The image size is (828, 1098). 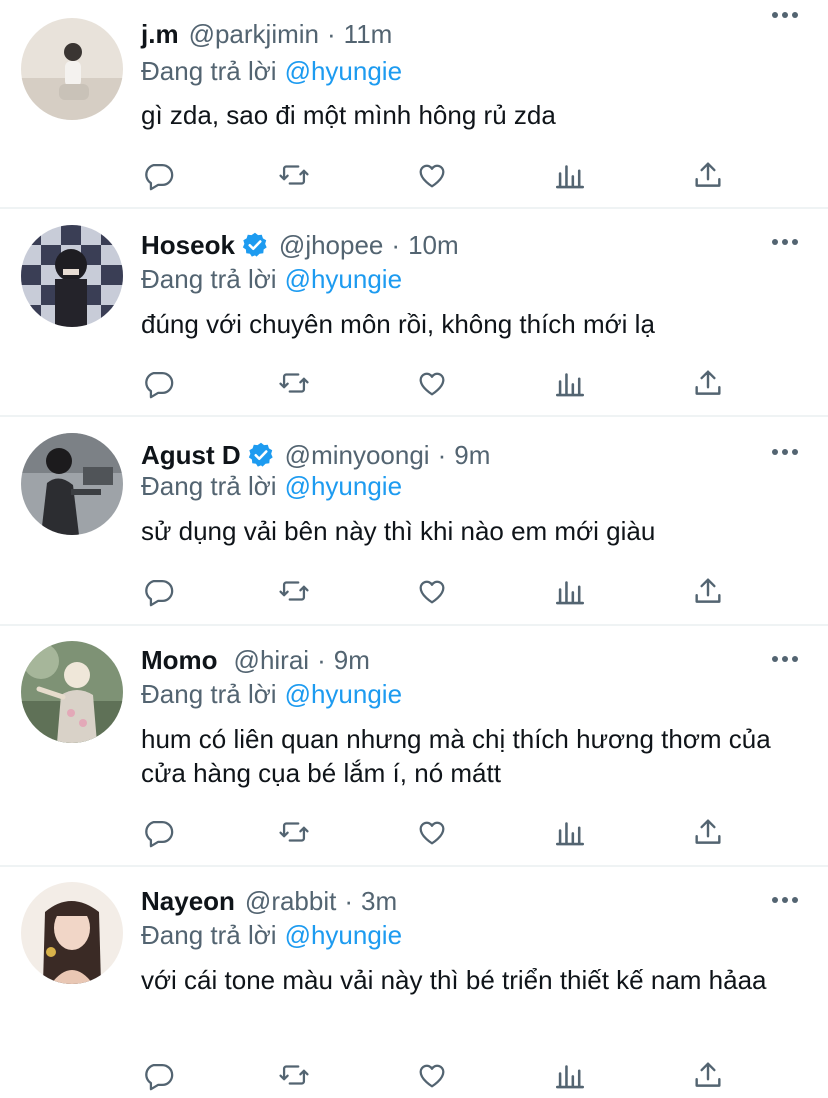 I want to click on timestamp: 3m, so click(x=379, y=901).